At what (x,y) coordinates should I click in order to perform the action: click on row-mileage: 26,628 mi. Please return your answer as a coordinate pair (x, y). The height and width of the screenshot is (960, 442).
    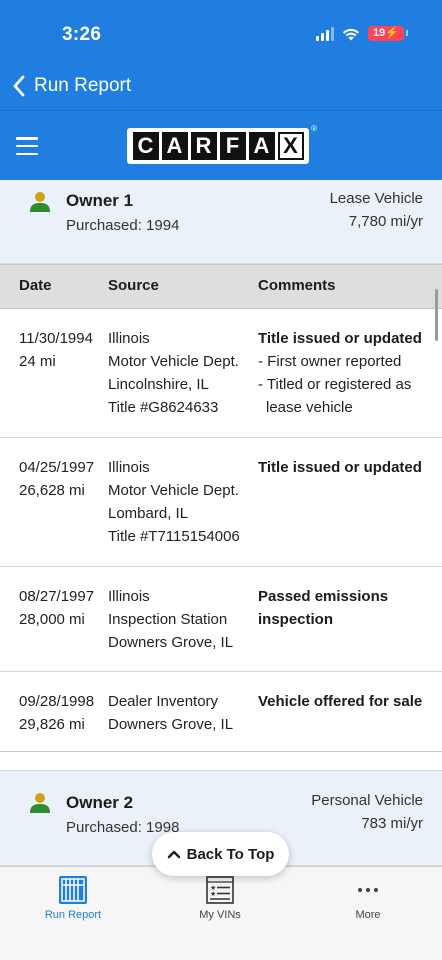
    Looking at the image, I should click on (52, 490).